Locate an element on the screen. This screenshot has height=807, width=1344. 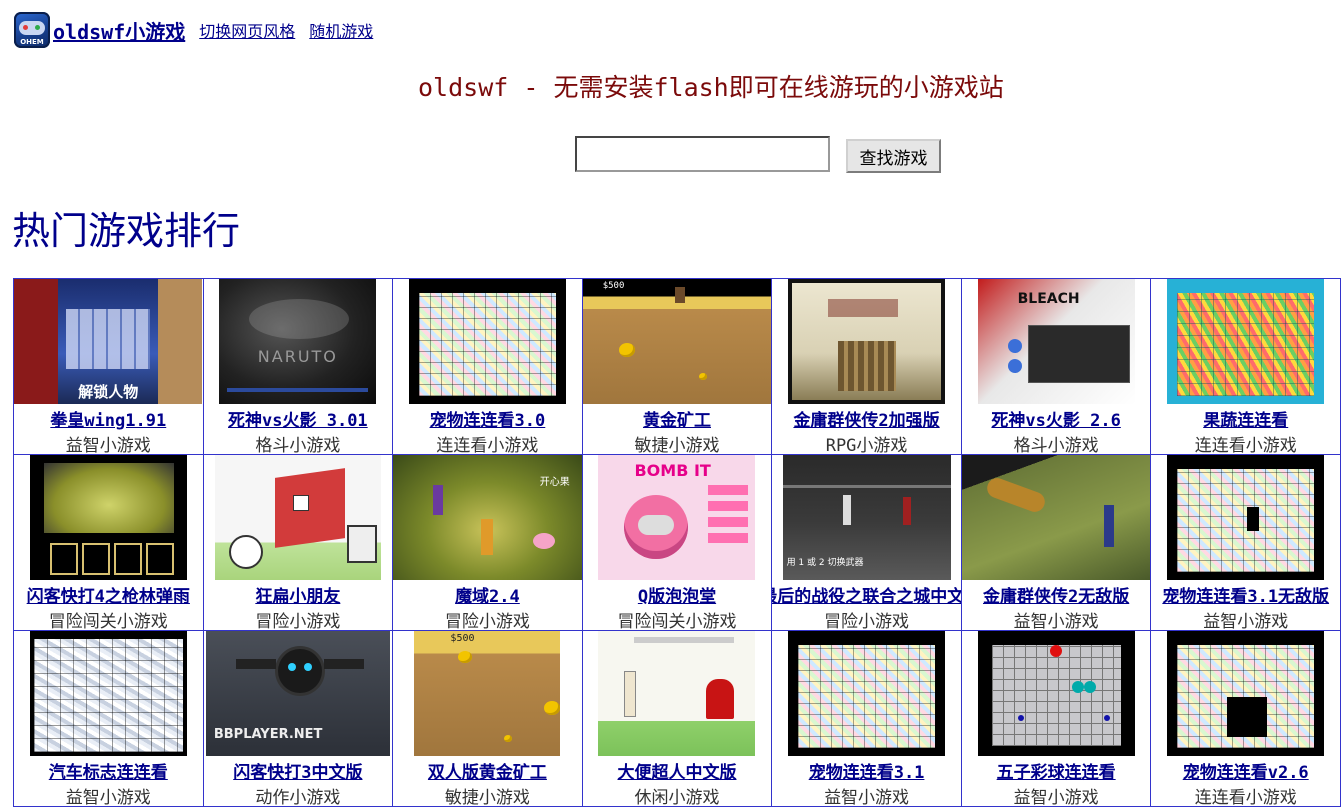
game-card: BOMB IT Q版泡泡堂 冒险闯关小游戏 is located at coordinates (677, 543).